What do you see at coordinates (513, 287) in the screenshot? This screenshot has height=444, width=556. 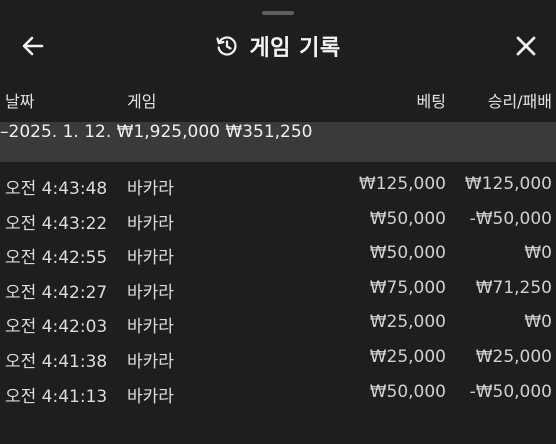 I see `row-win-loss: ₩71,250` at bounding box center [513, 287].